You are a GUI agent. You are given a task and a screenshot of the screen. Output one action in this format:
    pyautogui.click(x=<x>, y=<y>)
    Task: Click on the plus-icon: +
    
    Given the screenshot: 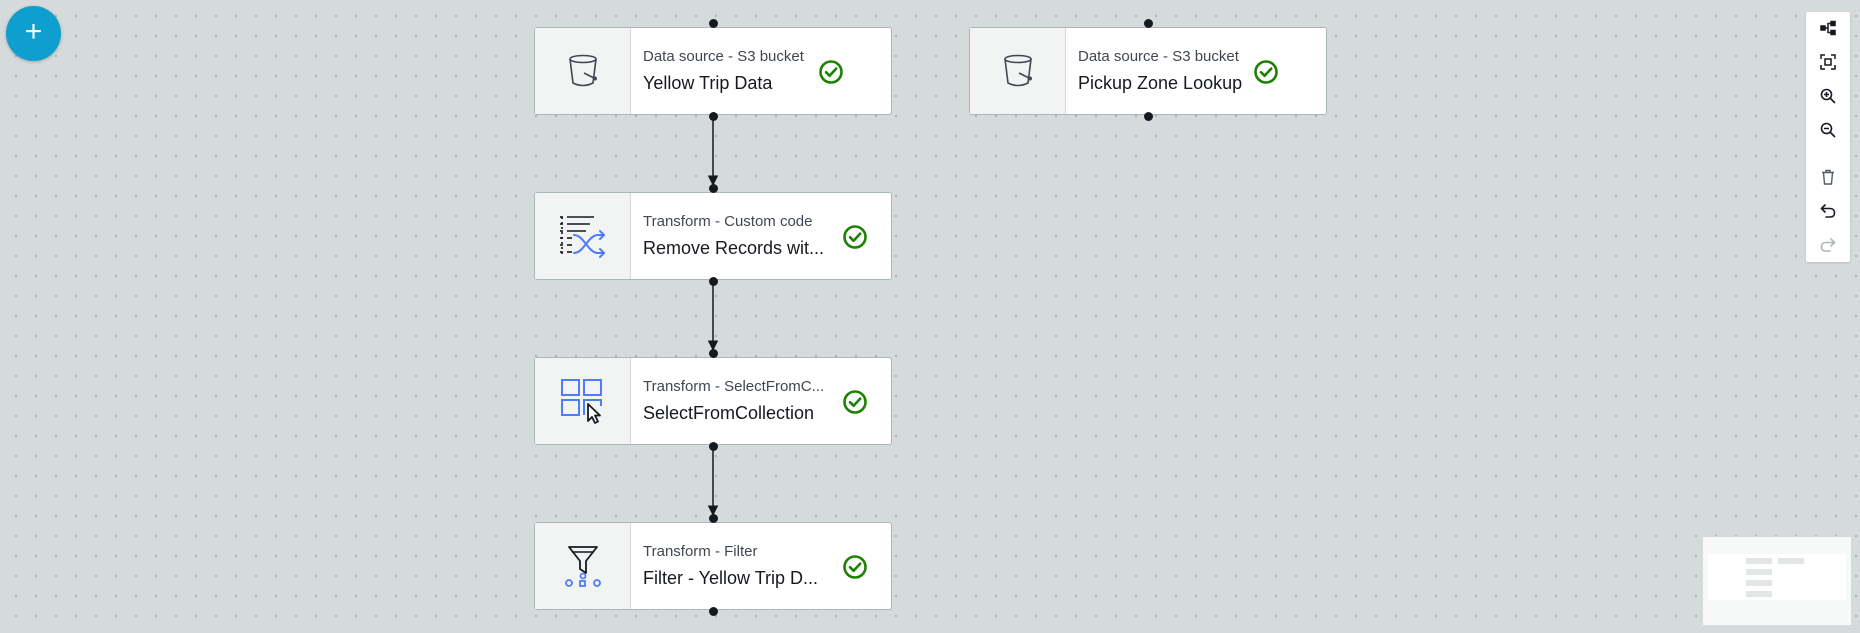 What is the action you would take?
    pyautogui.click(x=33, y=31)
    